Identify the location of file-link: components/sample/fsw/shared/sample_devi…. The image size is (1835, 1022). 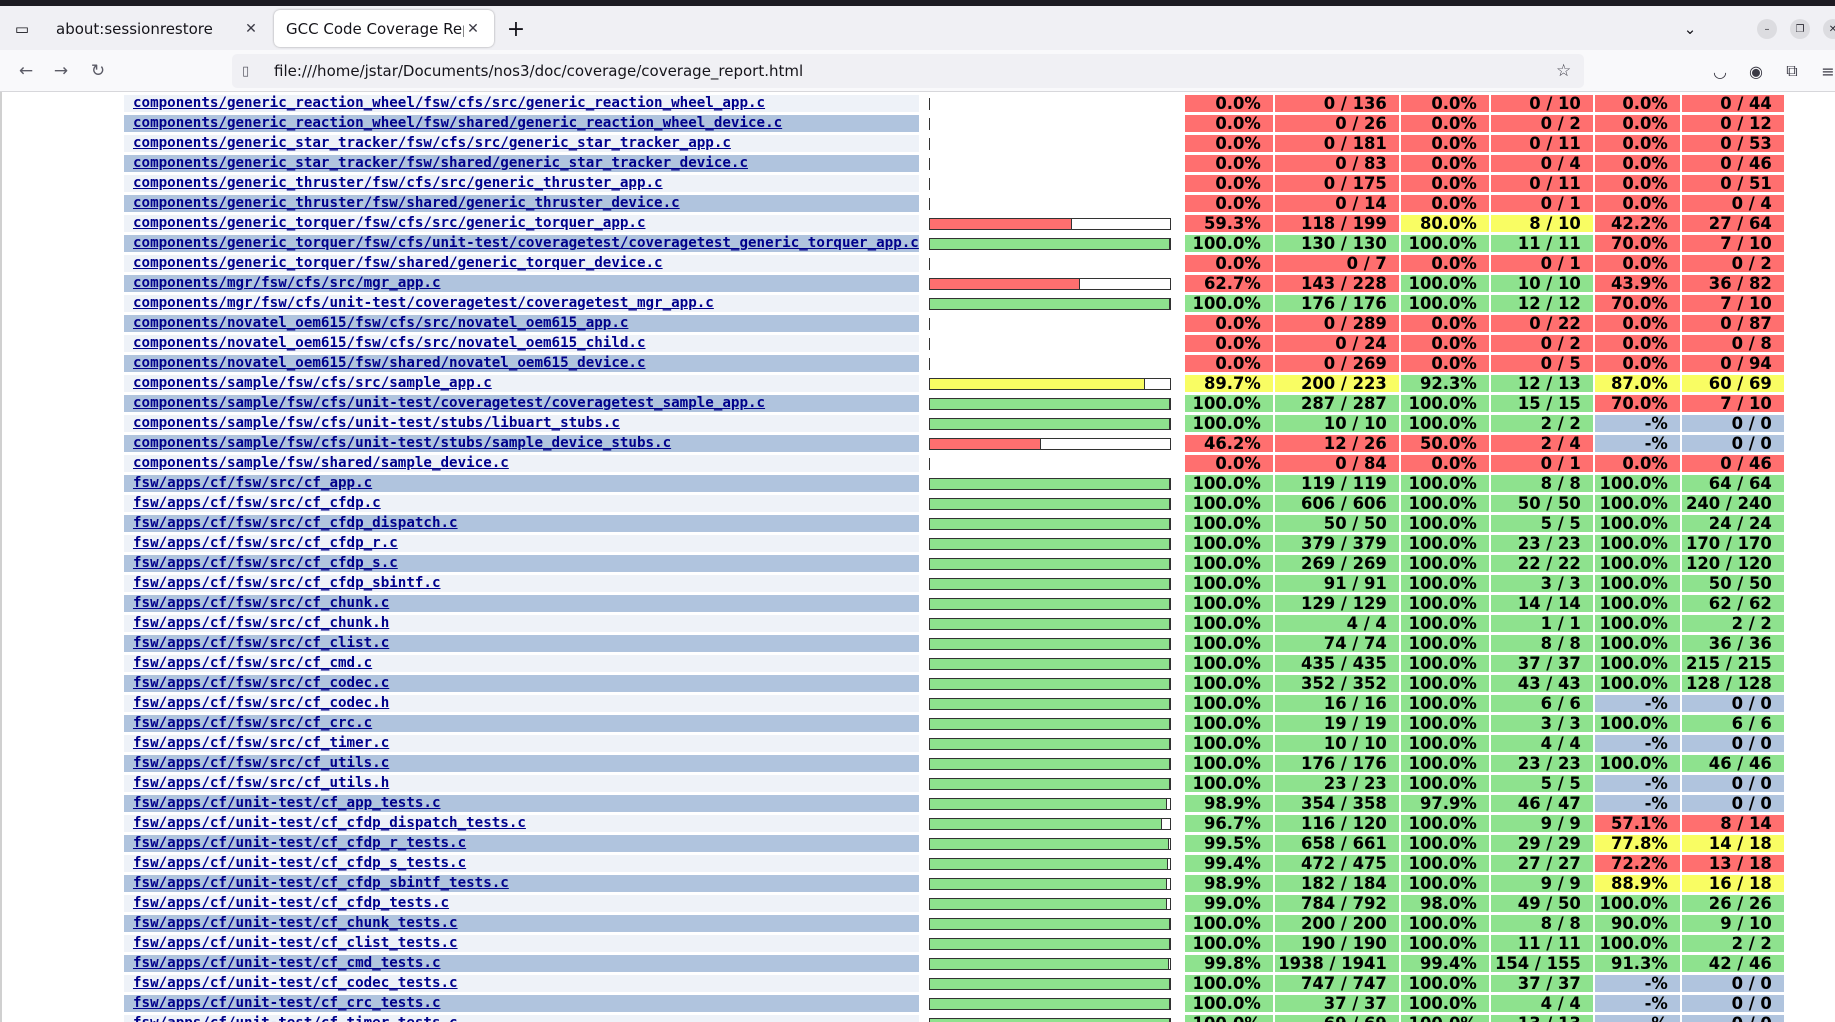
(321, 463).